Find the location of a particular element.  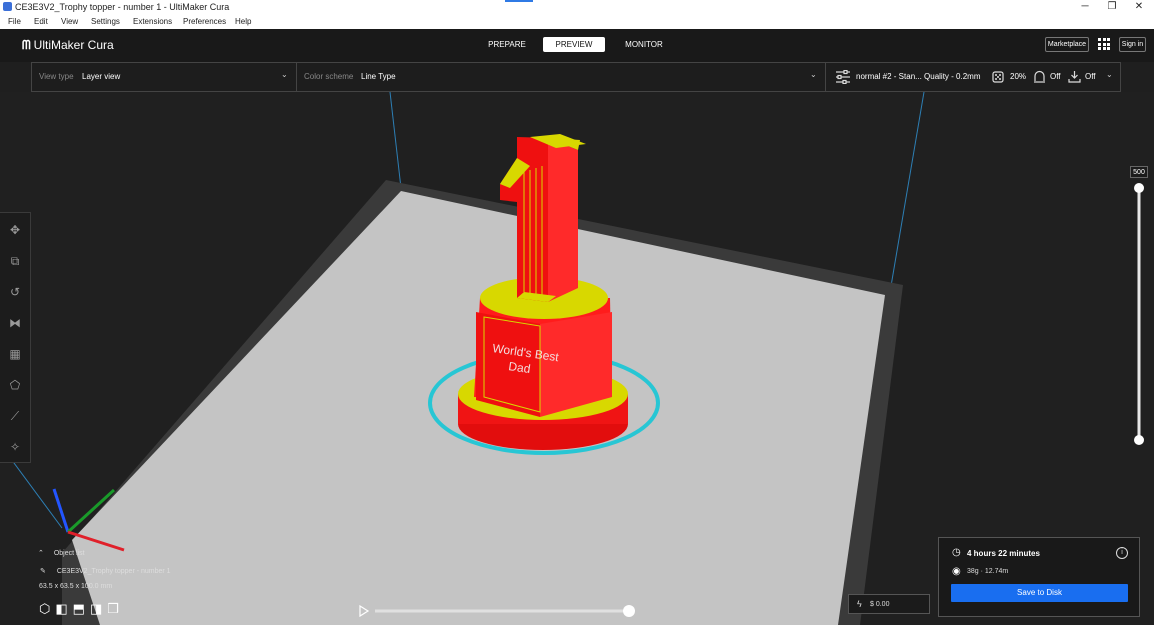

layer-number-badge: 500 is located at coordinates (1139, 172).